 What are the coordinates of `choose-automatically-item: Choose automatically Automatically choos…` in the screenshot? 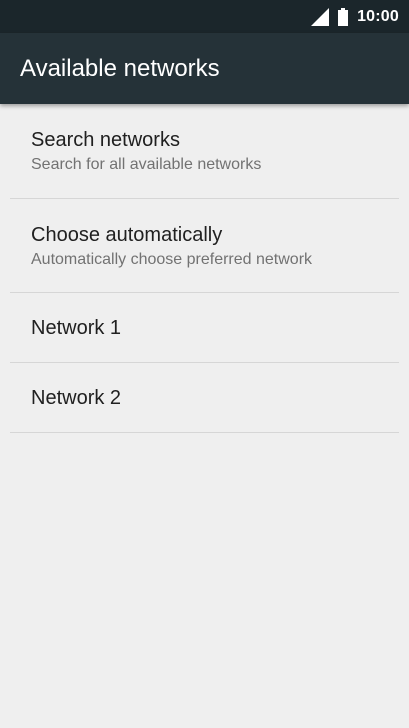 It's located at (204, 246).